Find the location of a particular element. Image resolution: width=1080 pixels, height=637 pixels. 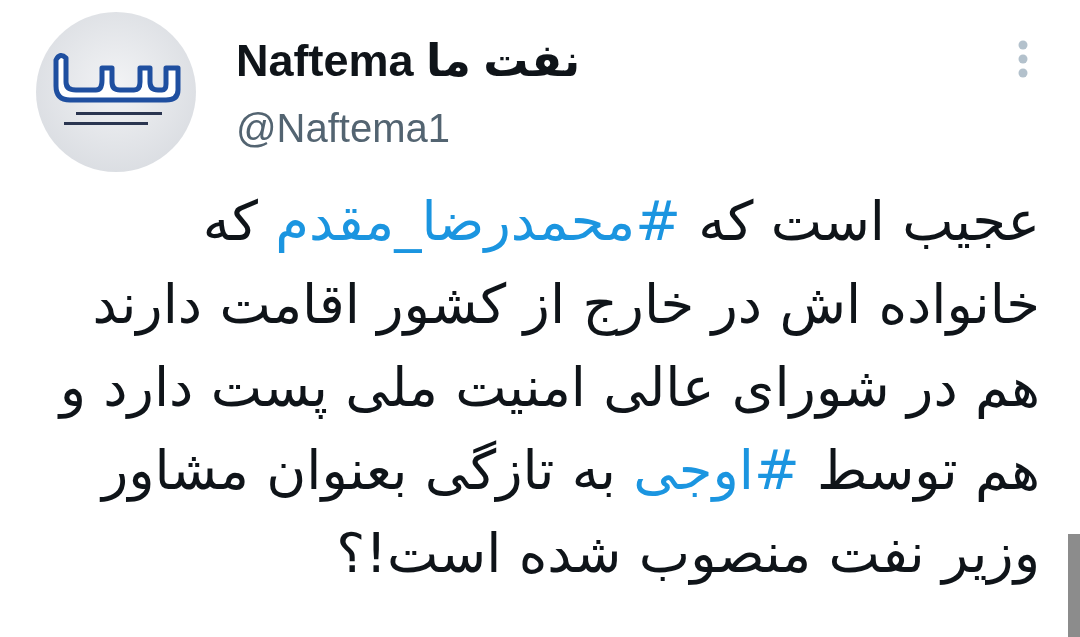

hashtag-link: #محمدرضا_مقدم is located at coordinates (478, 221).